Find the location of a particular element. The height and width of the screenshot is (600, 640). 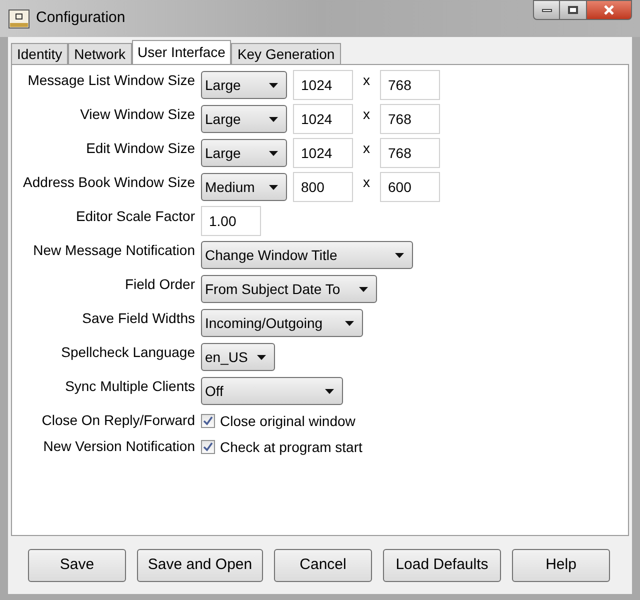

setting-label: Sync Multiple Clients is located at coordinates (130, 386).